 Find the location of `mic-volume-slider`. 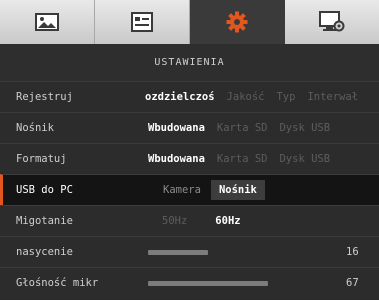

mic-volume-slider is located at coordinates (208, 283).